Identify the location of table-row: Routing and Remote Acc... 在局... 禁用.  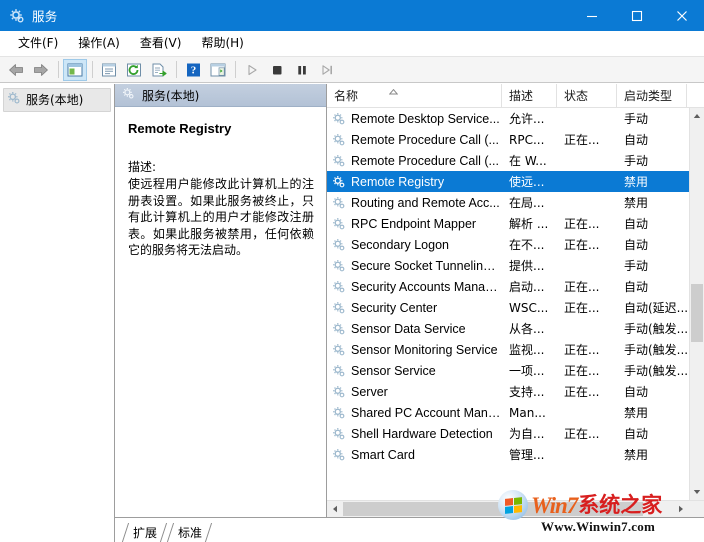
(515, 202).